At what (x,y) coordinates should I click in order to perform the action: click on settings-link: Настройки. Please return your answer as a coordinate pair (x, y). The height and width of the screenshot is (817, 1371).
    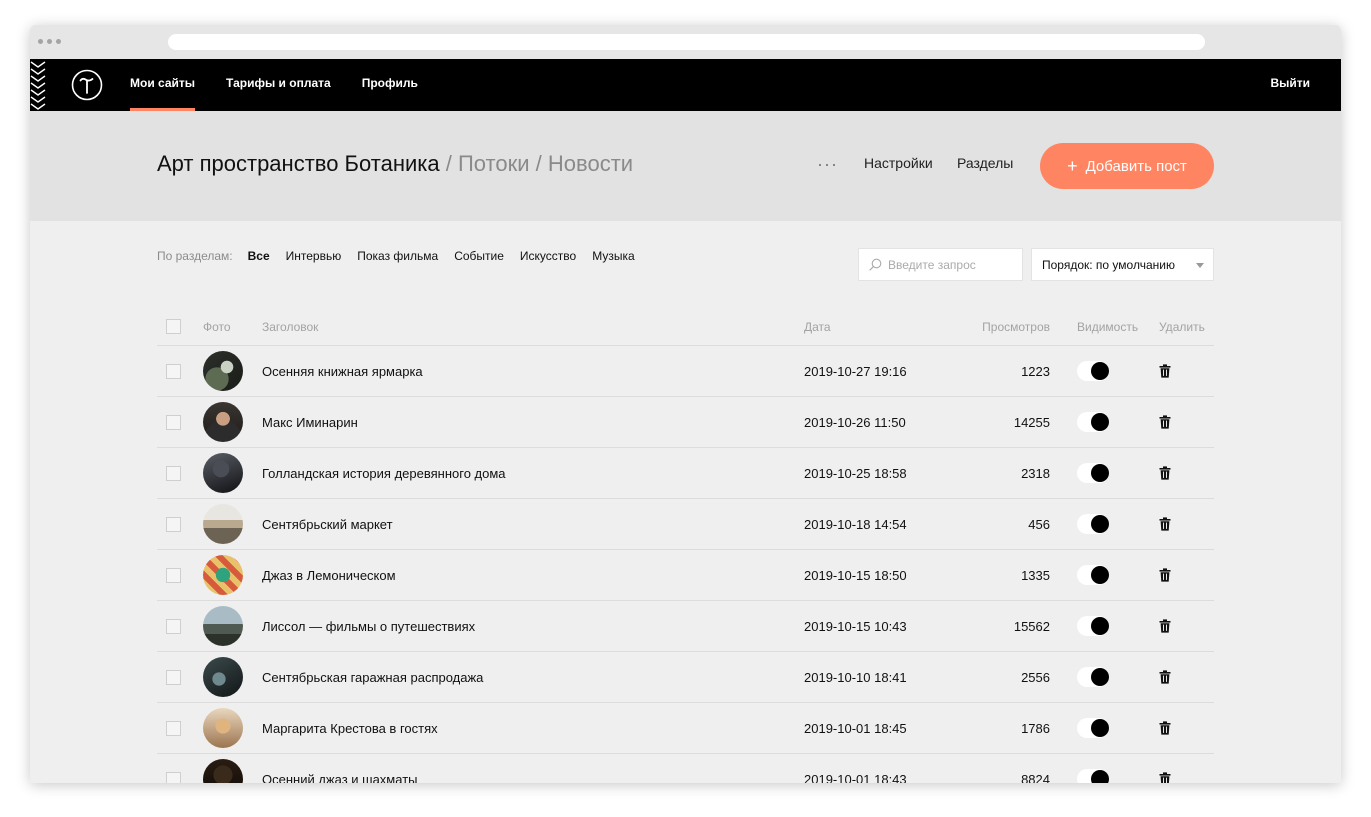
    Looking at the image, I should click on (898, 163).